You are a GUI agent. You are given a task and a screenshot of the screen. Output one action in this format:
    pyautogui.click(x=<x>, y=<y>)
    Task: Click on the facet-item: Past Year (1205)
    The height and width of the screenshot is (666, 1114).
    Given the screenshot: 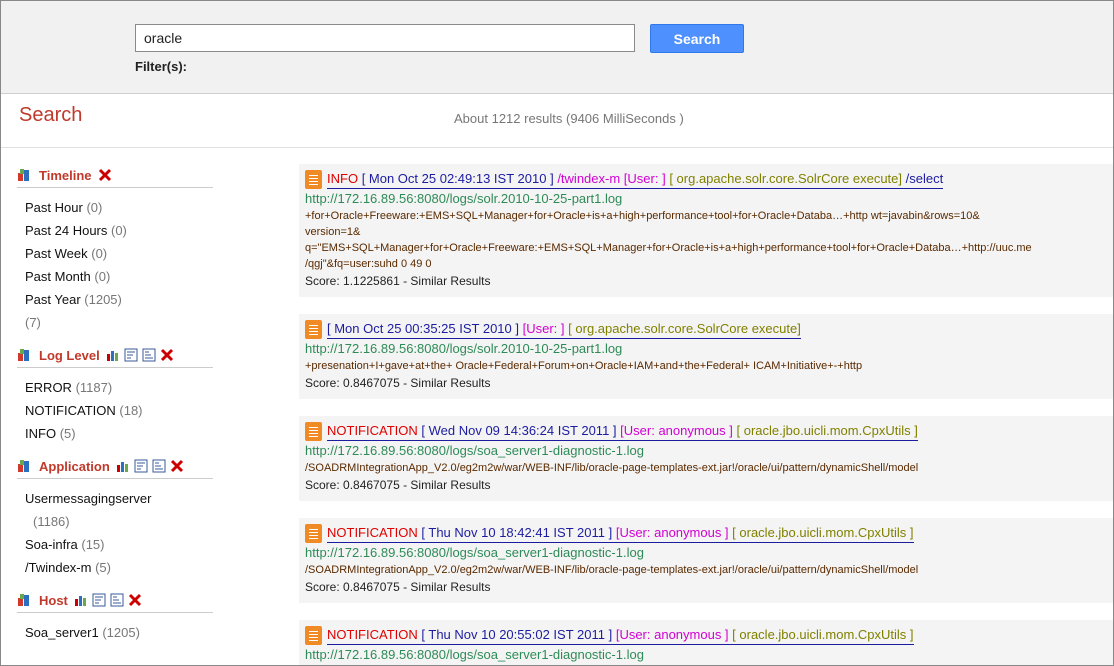 What is the action you would take?
    pyautogui.click(x=119, y=299)
    